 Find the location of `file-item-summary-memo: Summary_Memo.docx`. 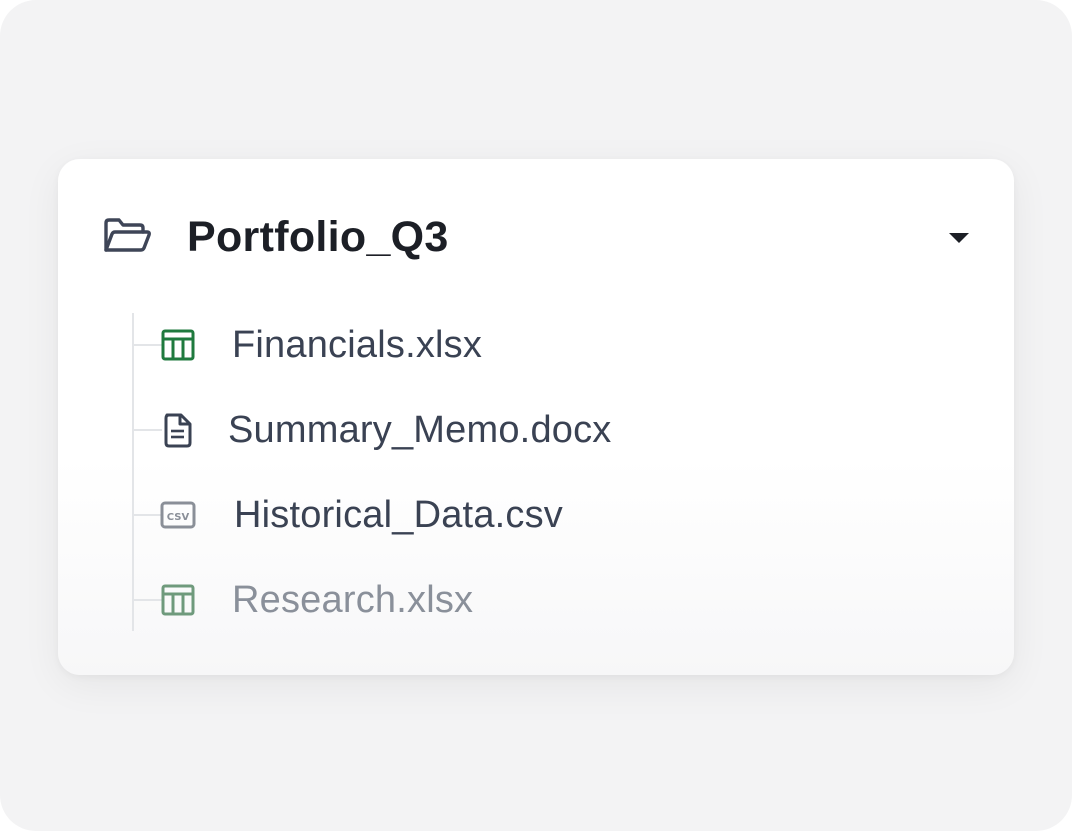

file-item-summary-memo: Summary_Memo.docx is located at coordinates (434, 430).